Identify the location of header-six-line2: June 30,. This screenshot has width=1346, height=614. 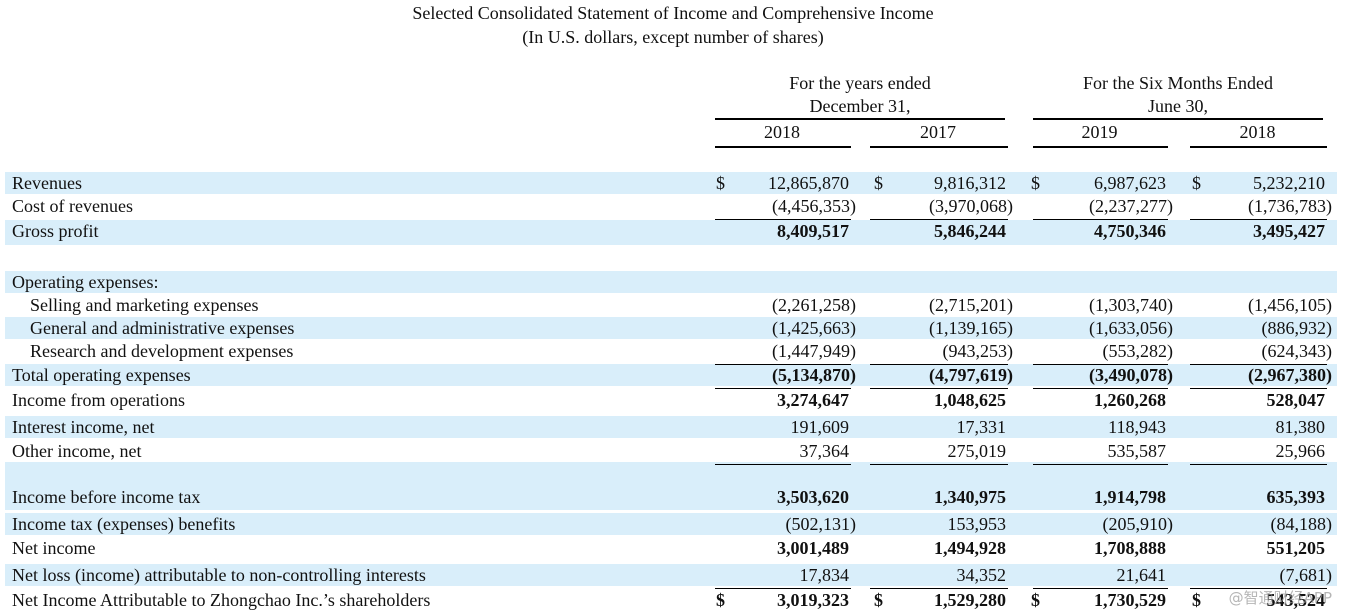
(1178, 106).